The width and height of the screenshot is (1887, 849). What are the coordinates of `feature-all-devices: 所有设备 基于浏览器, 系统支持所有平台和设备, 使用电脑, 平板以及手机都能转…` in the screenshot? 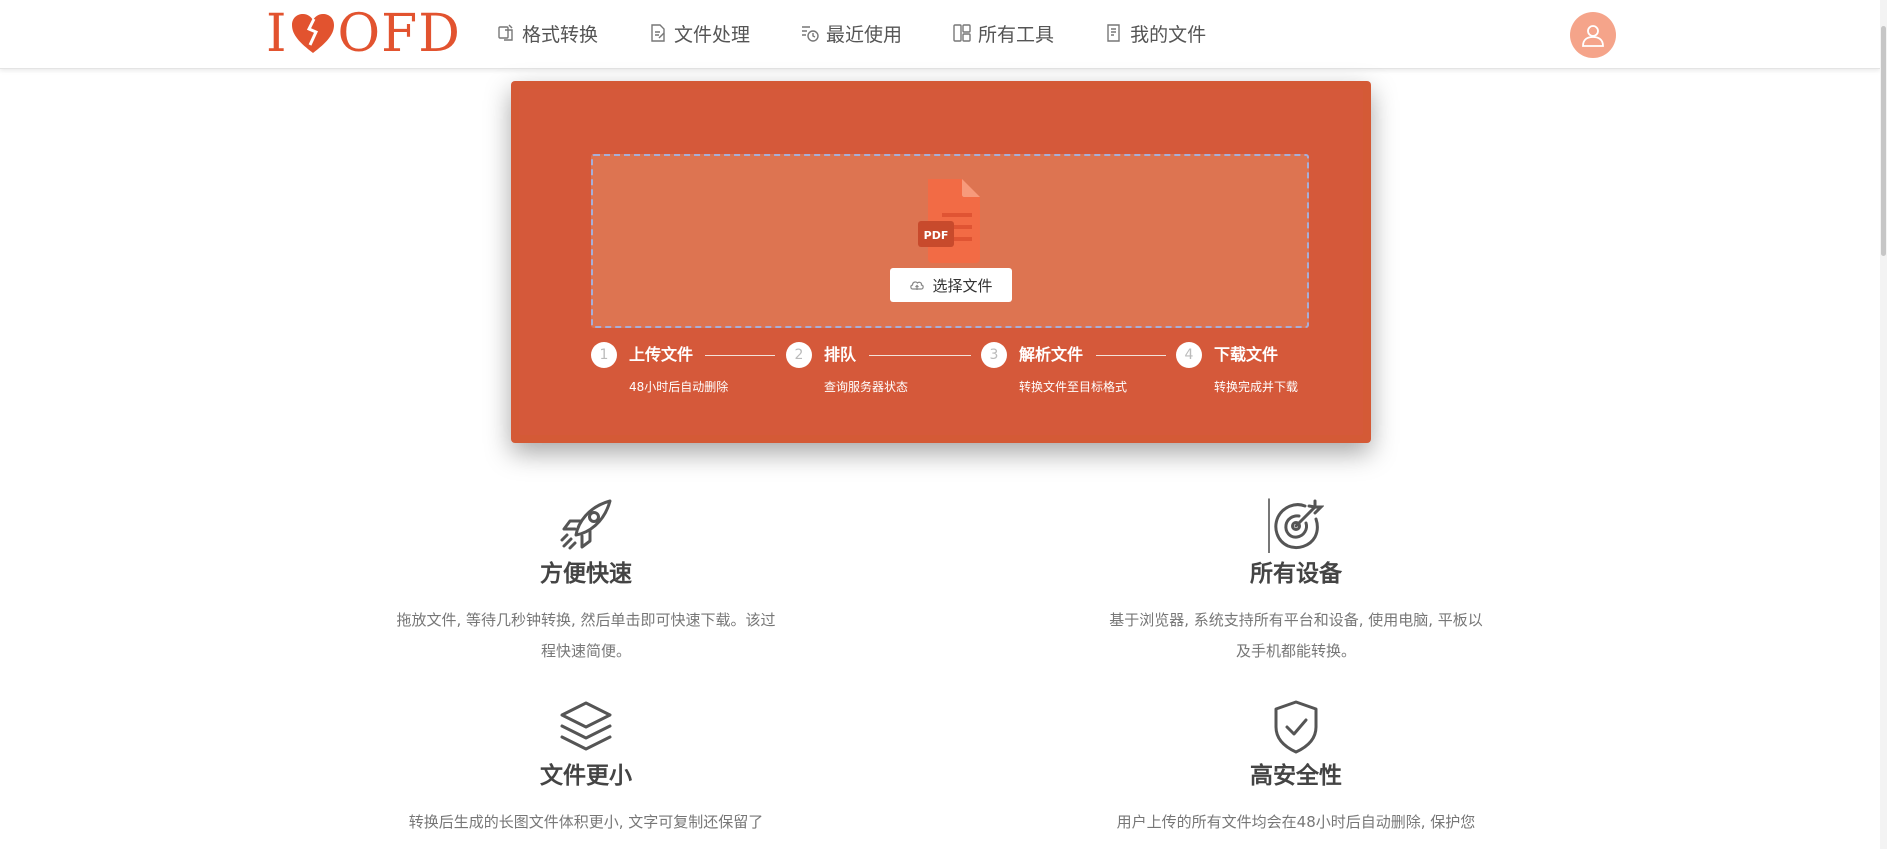 It's located at (1296, 582).